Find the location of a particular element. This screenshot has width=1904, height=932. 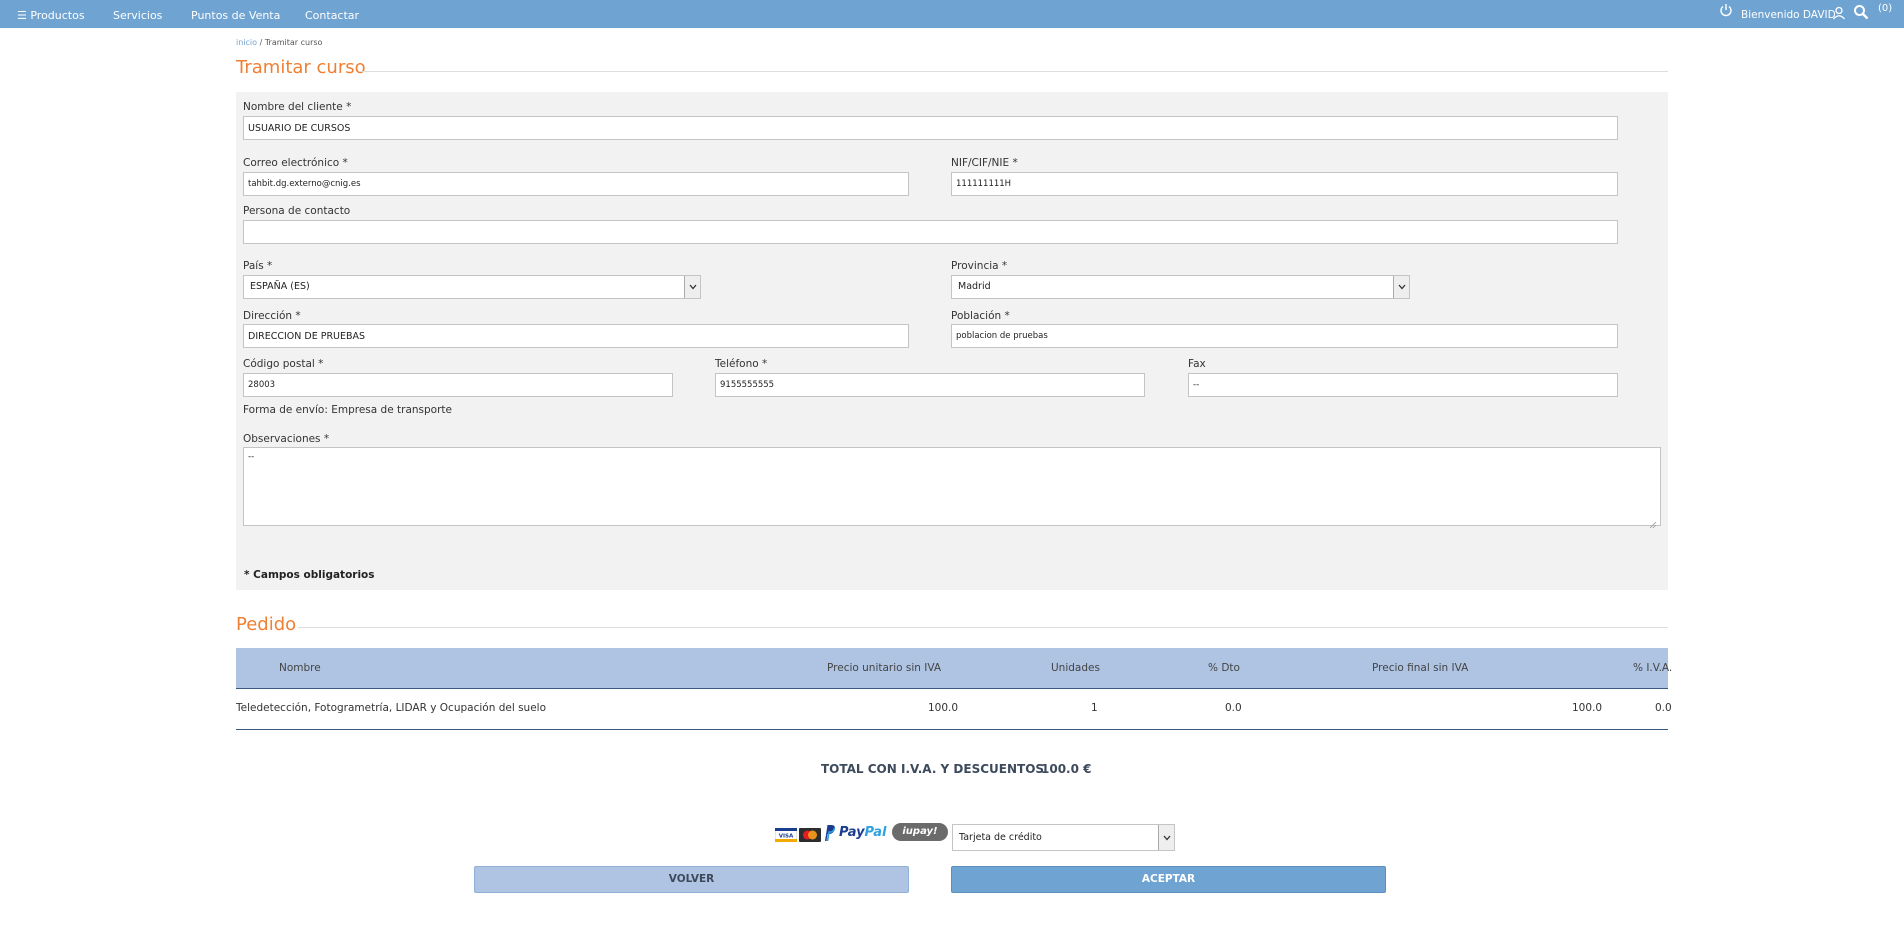

poblacion-input is located at coordinates (1284, 336).